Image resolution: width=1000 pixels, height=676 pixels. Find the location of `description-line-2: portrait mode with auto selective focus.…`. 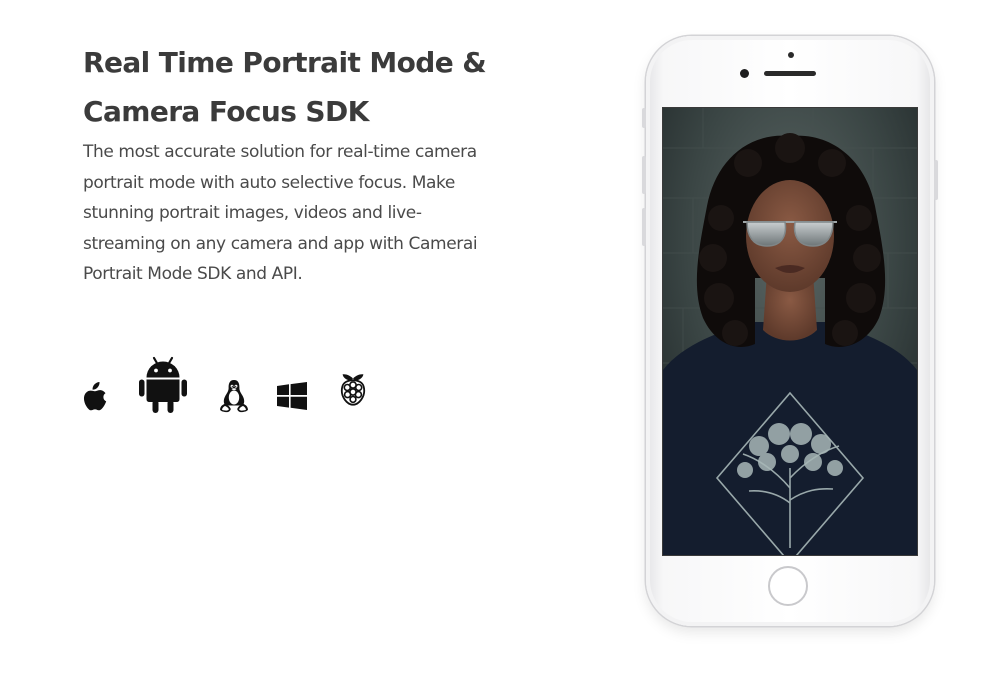

description-line-2: portrait mode with auto selective focus.… is located at coordinates (269, 182).